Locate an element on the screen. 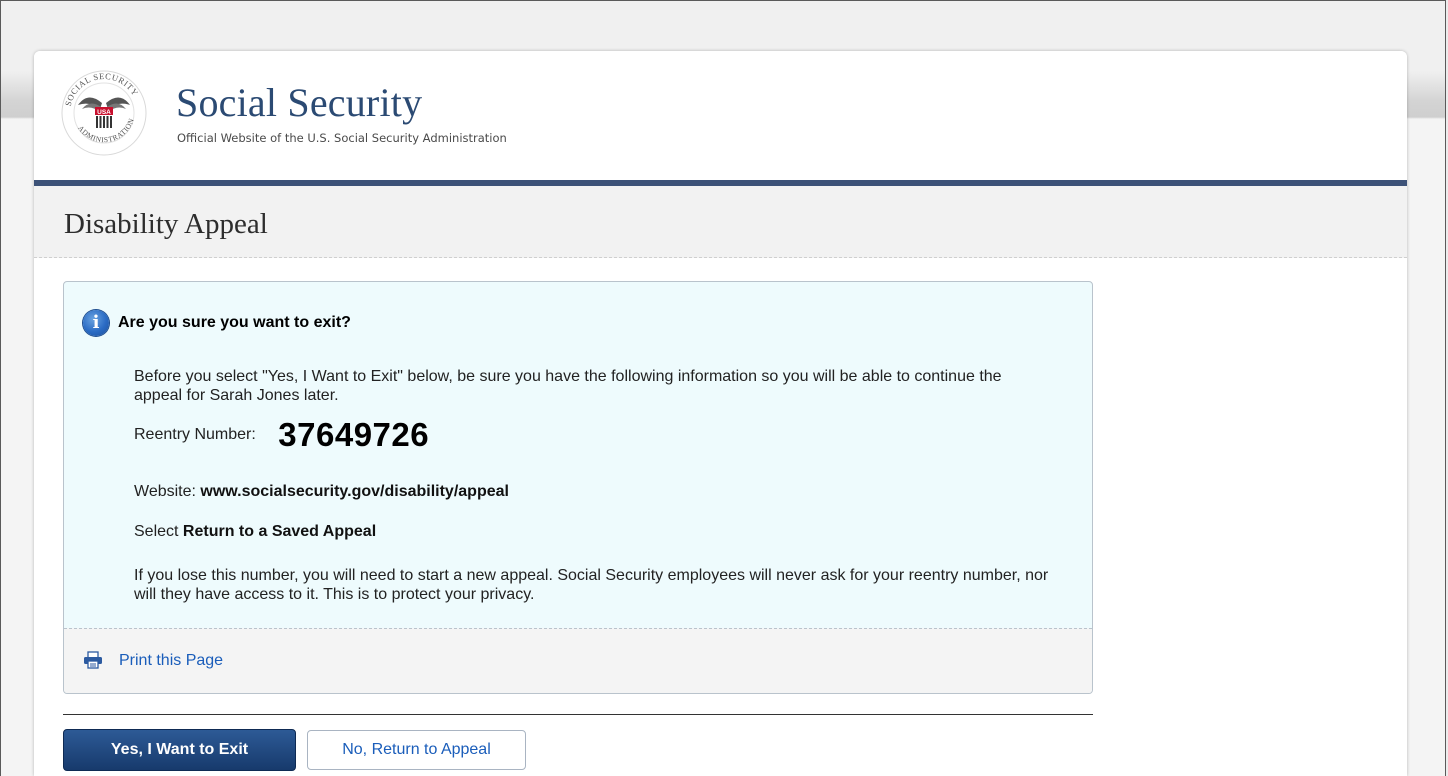 This screenshot has height=776, width=1448. return-to-appeal-button: No, Return to Appeal is located at coordinates (416, 750).